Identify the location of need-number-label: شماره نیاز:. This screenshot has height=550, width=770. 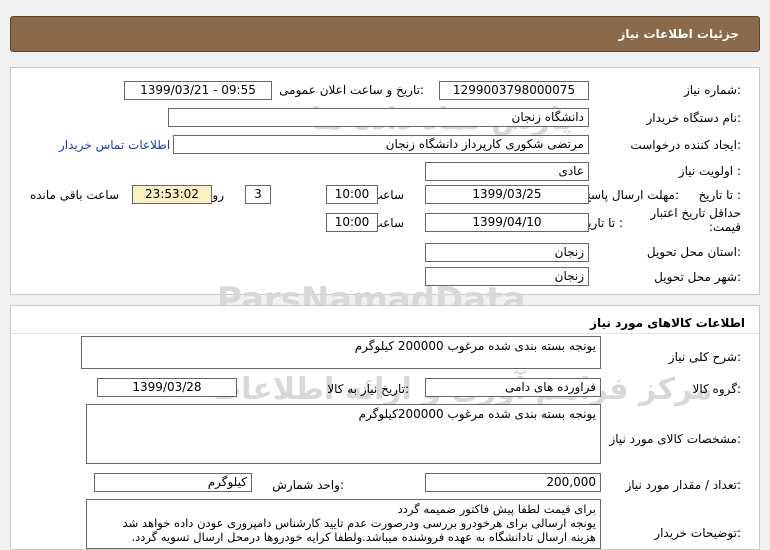
(712, 90).